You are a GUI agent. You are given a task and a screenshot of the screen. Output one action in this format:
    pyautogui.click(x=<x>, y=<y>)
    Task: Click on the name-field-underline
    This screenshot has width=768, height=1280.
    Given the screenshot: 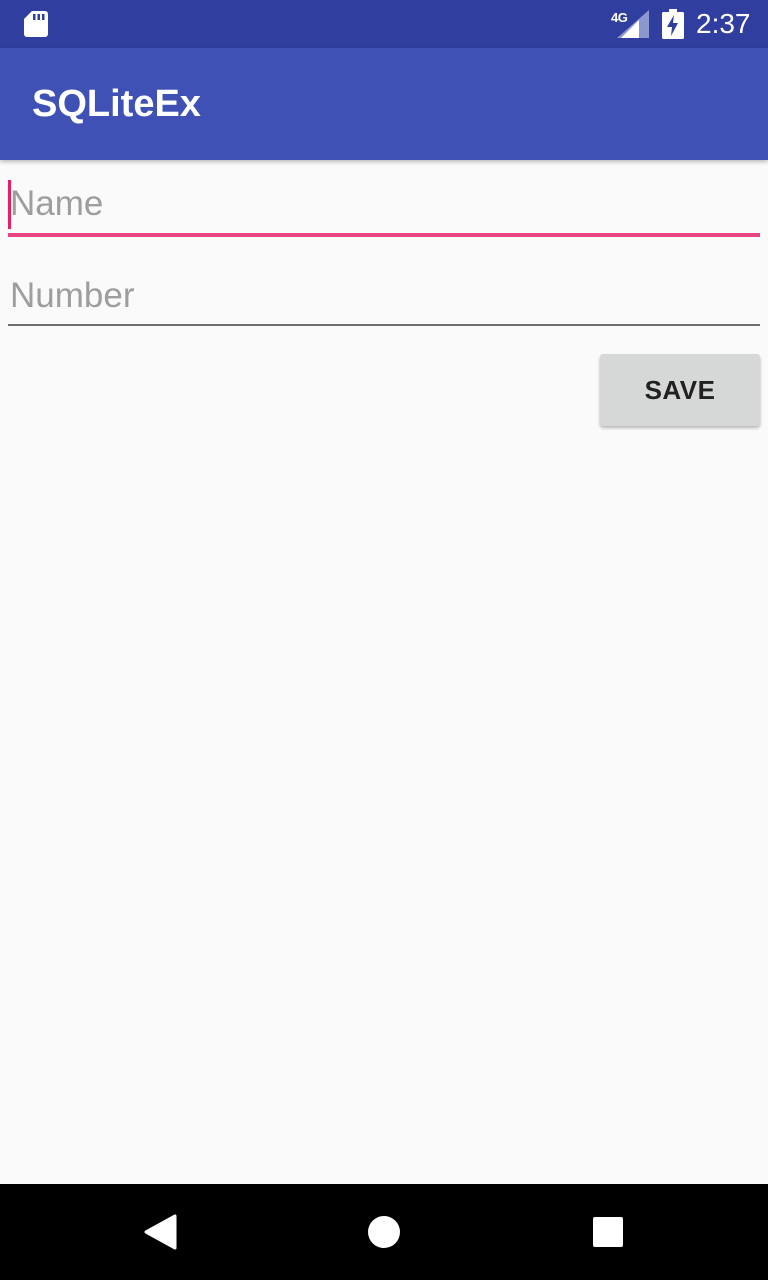 What is the action you would take?
    pyautogui.click(x=384, y=235)
    